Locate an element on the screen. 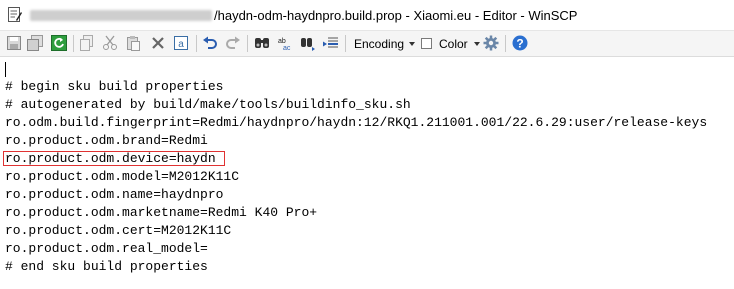  paste-icon is located at coordinates (133, 43).